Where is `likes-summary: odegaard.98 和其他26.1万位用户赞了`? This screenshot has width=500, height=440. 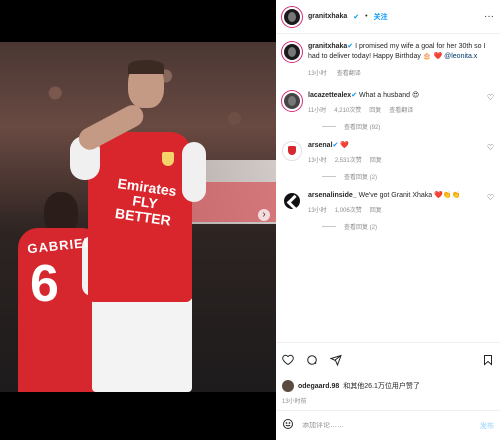
likes-summary: odegaard.98 和其他26.1万位用户赞了 is located at coordinates (388, 386).